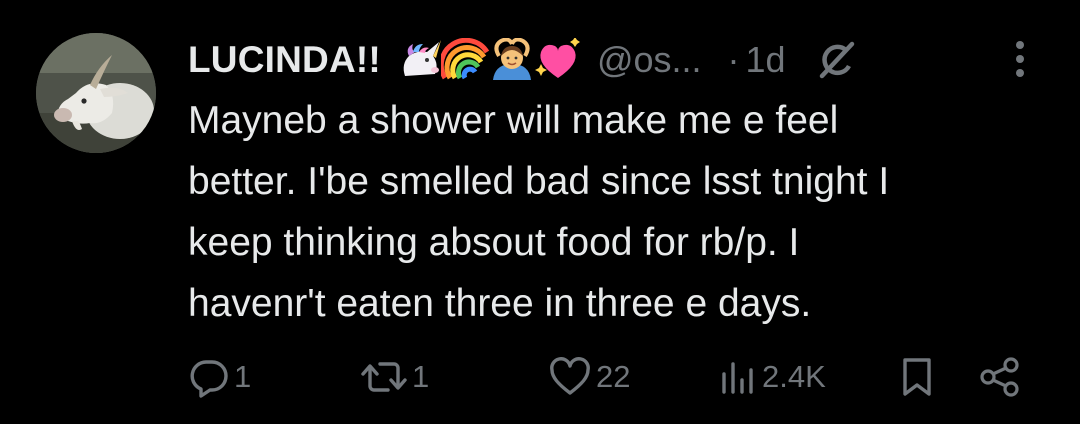 The width and height of the screenshot is (1080, 424). What do you see at coordinates (737, 378) in the screenshot?
I see `views-icon` at bounding box center [737, 378].